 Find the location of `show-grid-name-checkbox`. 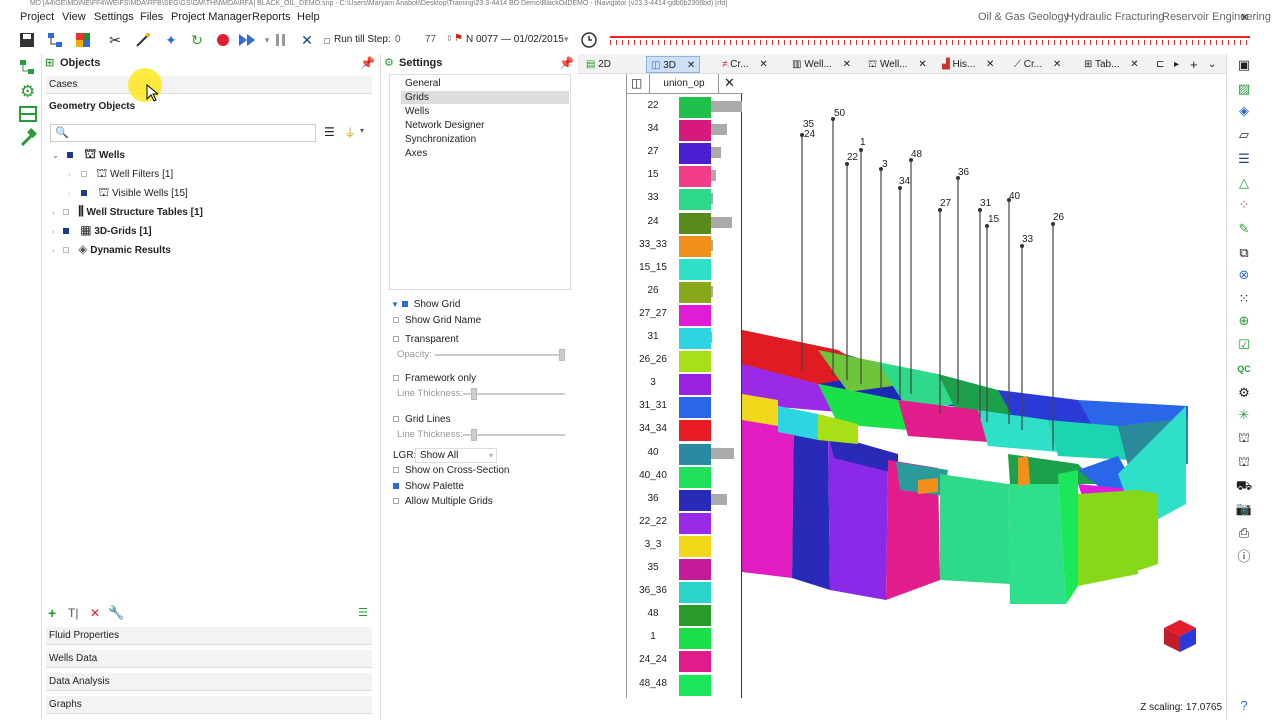

show-grid-name-checkbox is located at coordinates (396, 320).